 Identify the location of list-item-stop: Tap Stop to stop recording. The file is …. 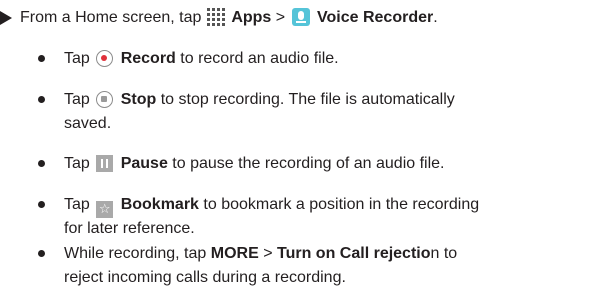
(259, 100).